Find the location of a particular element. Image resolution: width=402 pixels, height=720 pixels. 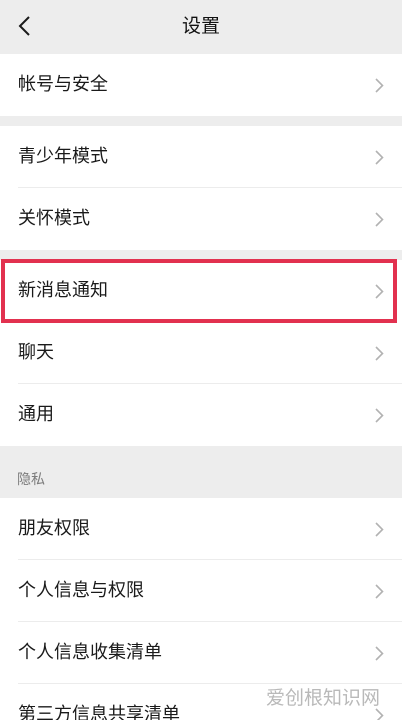

settings-item-label: 第三方信息共享清单 is located at coordinates (99, 712).